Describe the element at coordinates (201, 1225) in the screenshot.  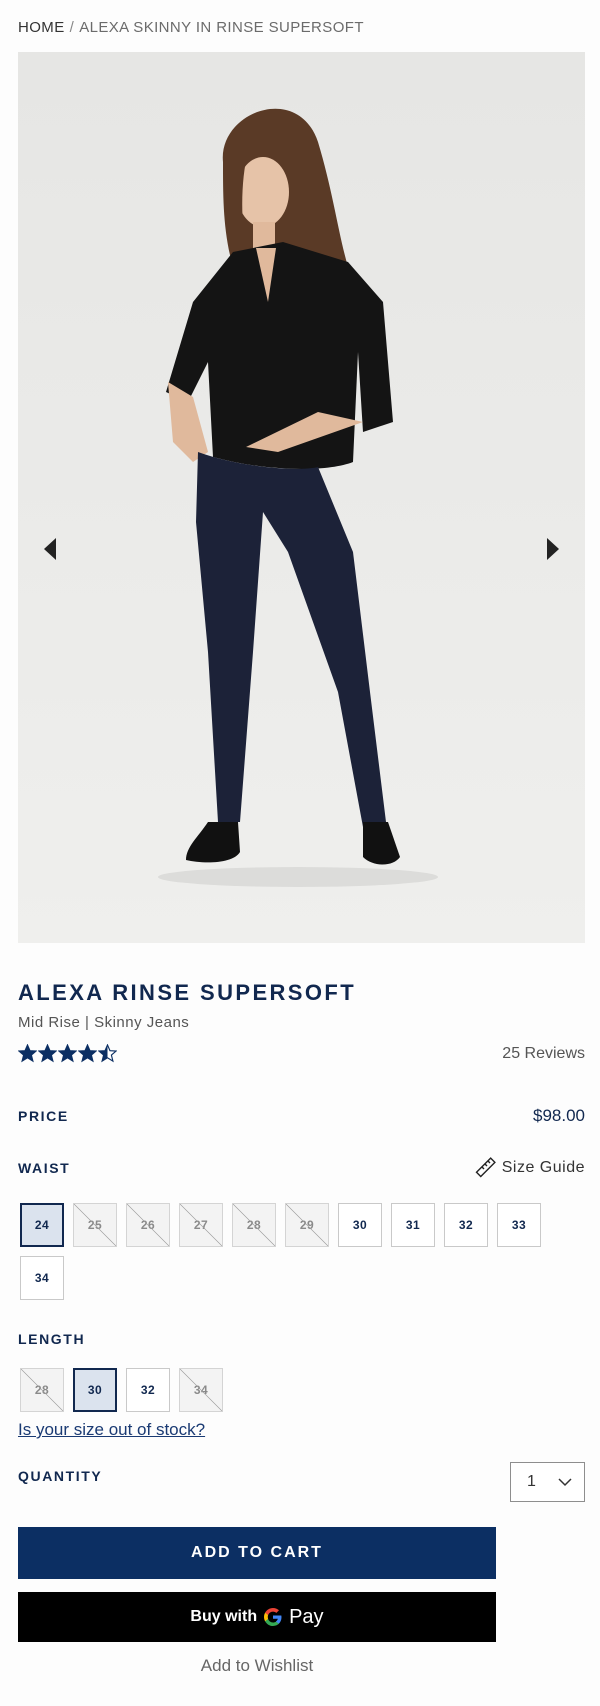
I see `waist-size-option: 27` at that location.